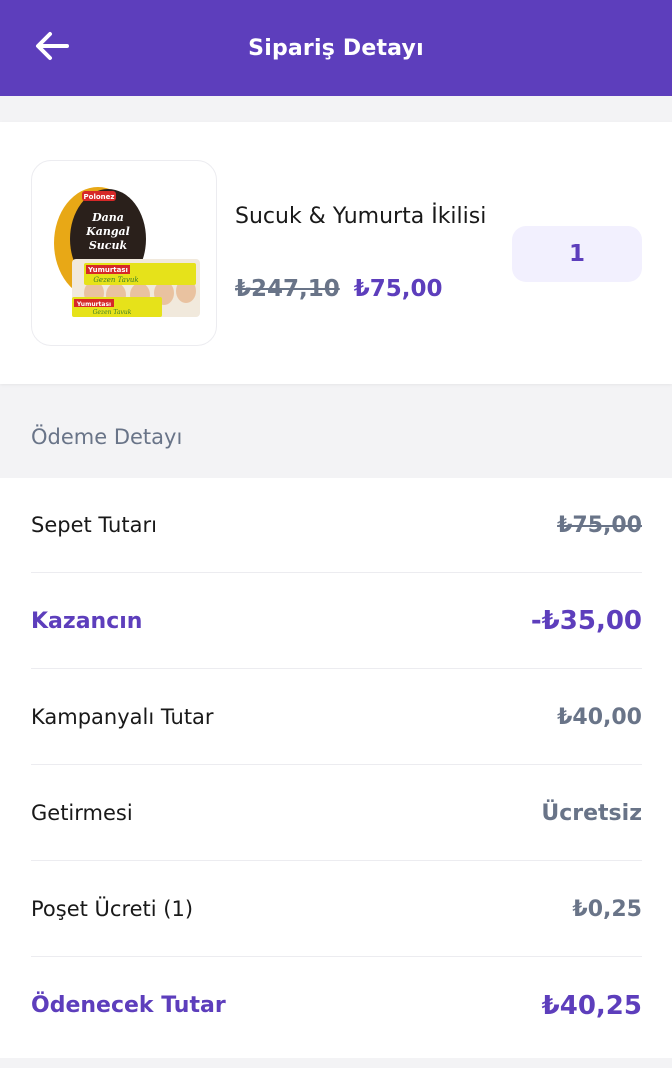  What do you see at coordinates (361, 216) in the screenshot?
I see `product-name: Sucuk & Yumurta İkilisi` at bounding box center [361, 216].